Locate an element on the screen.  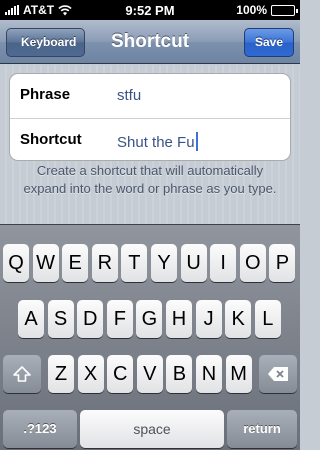
key-q: Q is located at coordinates (16, 263).